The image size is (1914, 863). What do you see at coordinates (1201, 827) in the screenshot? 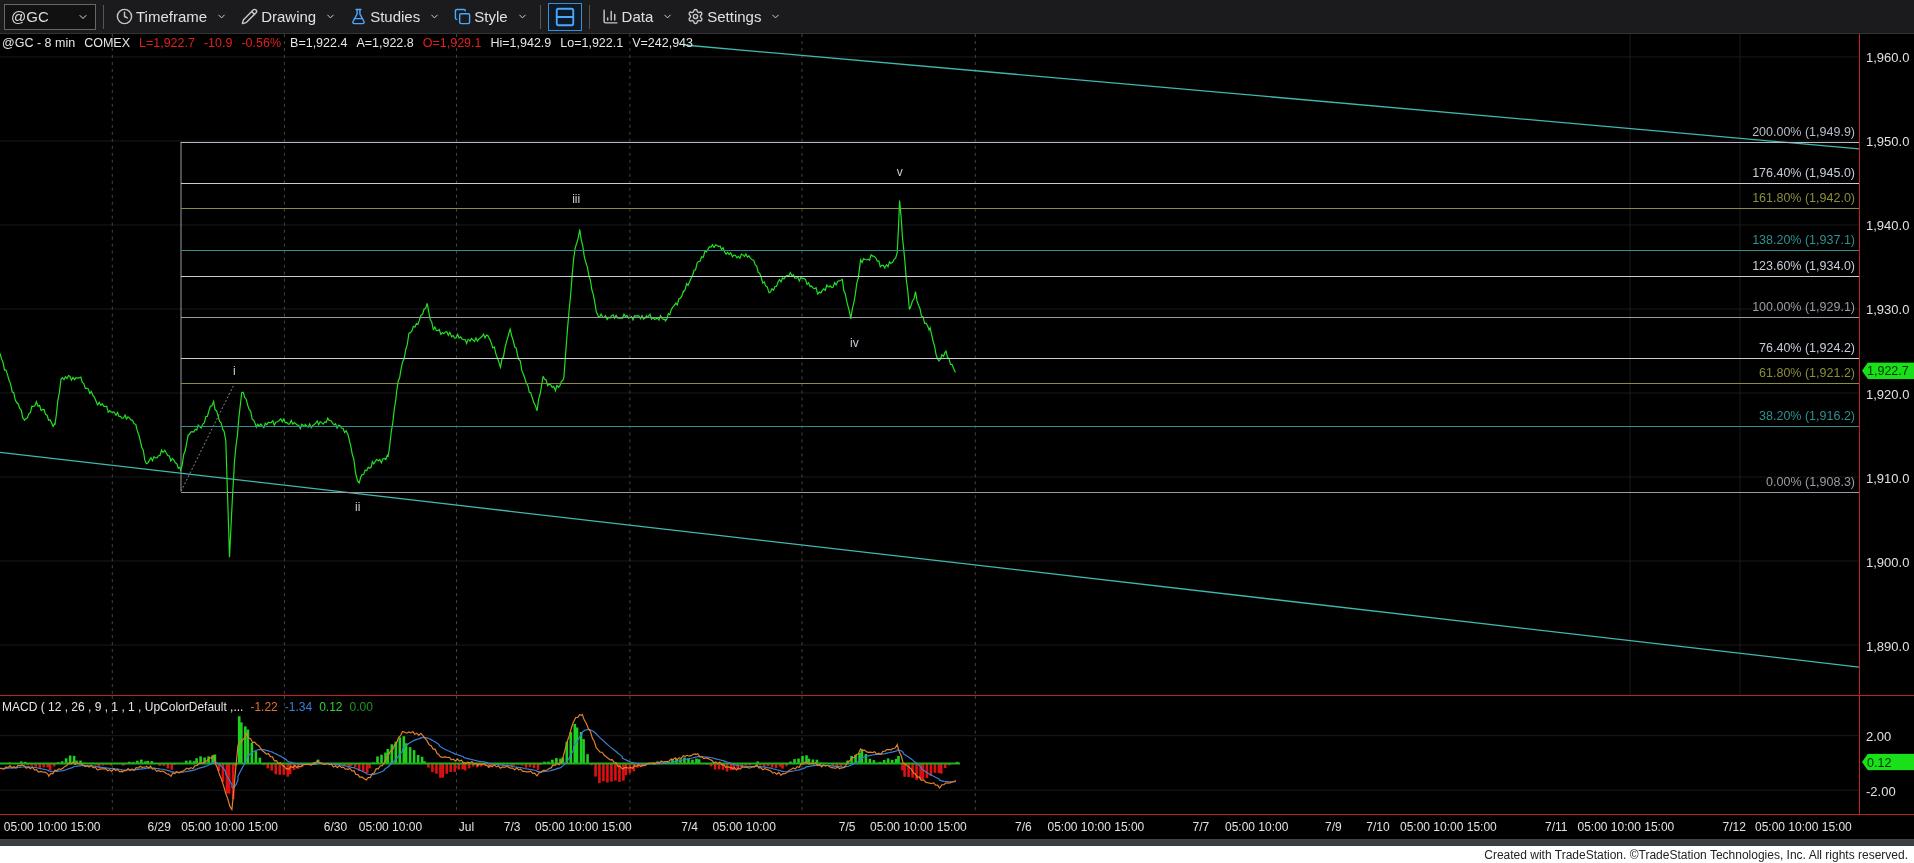
I see `time-axis-label: 7/7` at bounding box center [1201, 827].